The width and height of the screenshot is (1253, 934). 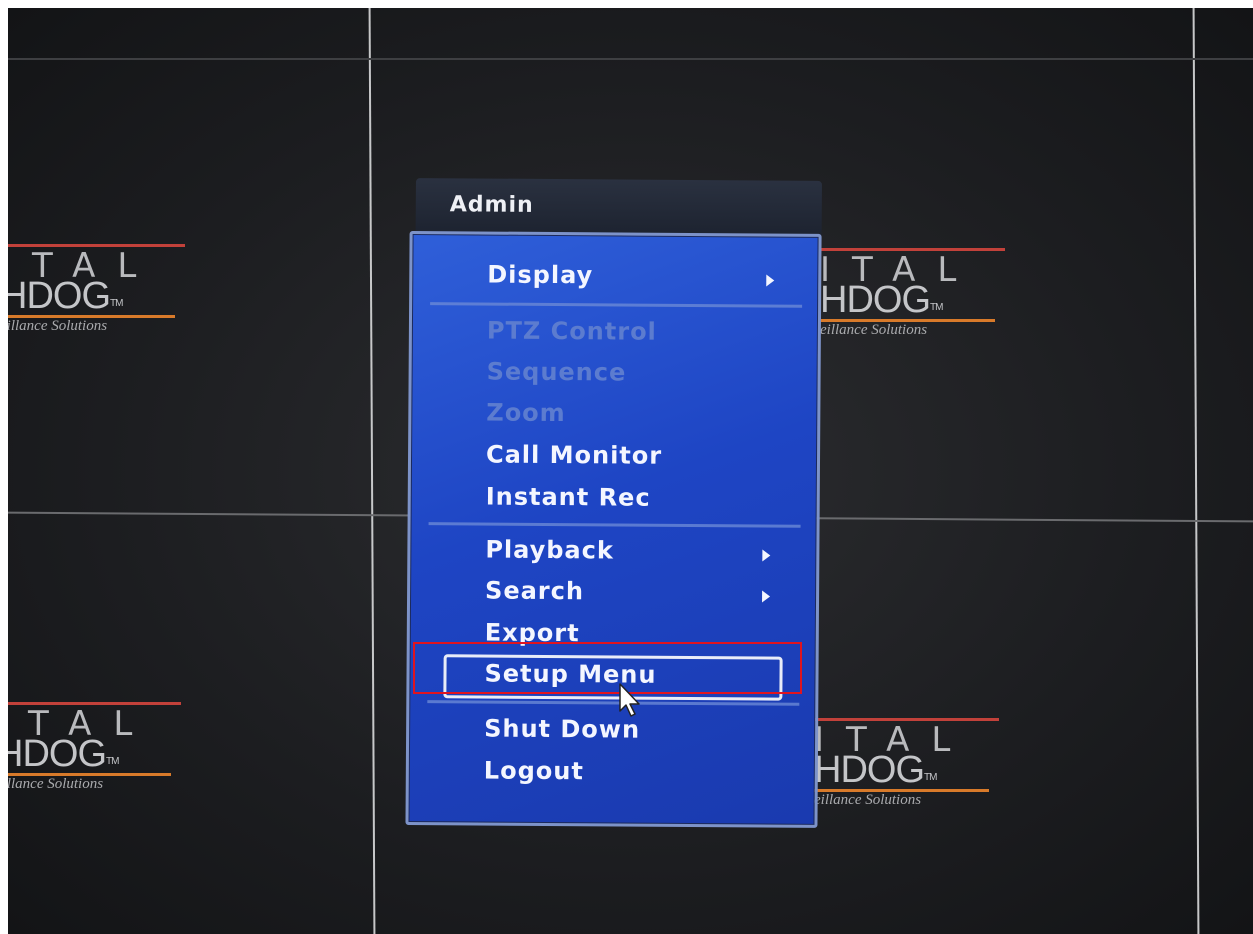 I want to click on menu-item-playback: Playback, so click(x=549, y=550).